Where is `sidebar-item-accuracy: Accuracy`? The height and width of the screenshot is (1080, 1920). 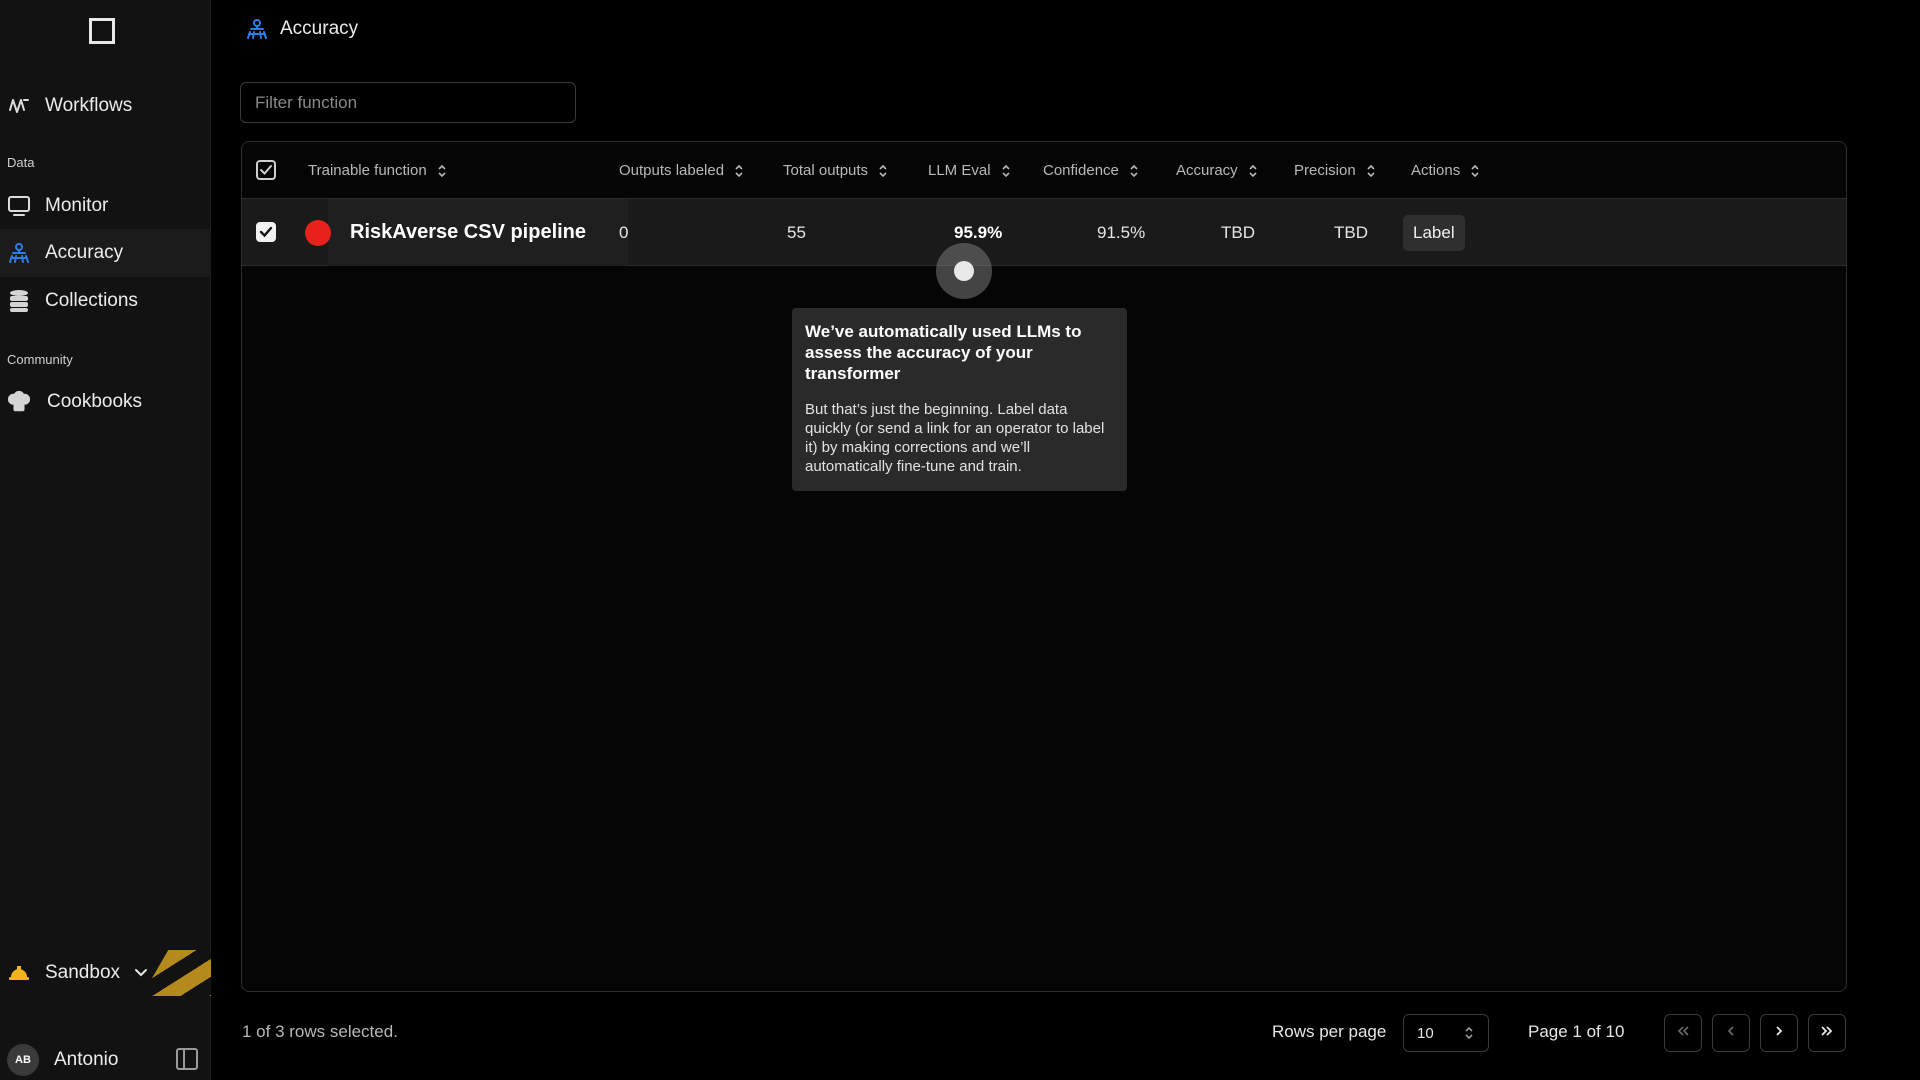 sidebar-item-accuracy: Accuracy is located at coordinates (105, 253).